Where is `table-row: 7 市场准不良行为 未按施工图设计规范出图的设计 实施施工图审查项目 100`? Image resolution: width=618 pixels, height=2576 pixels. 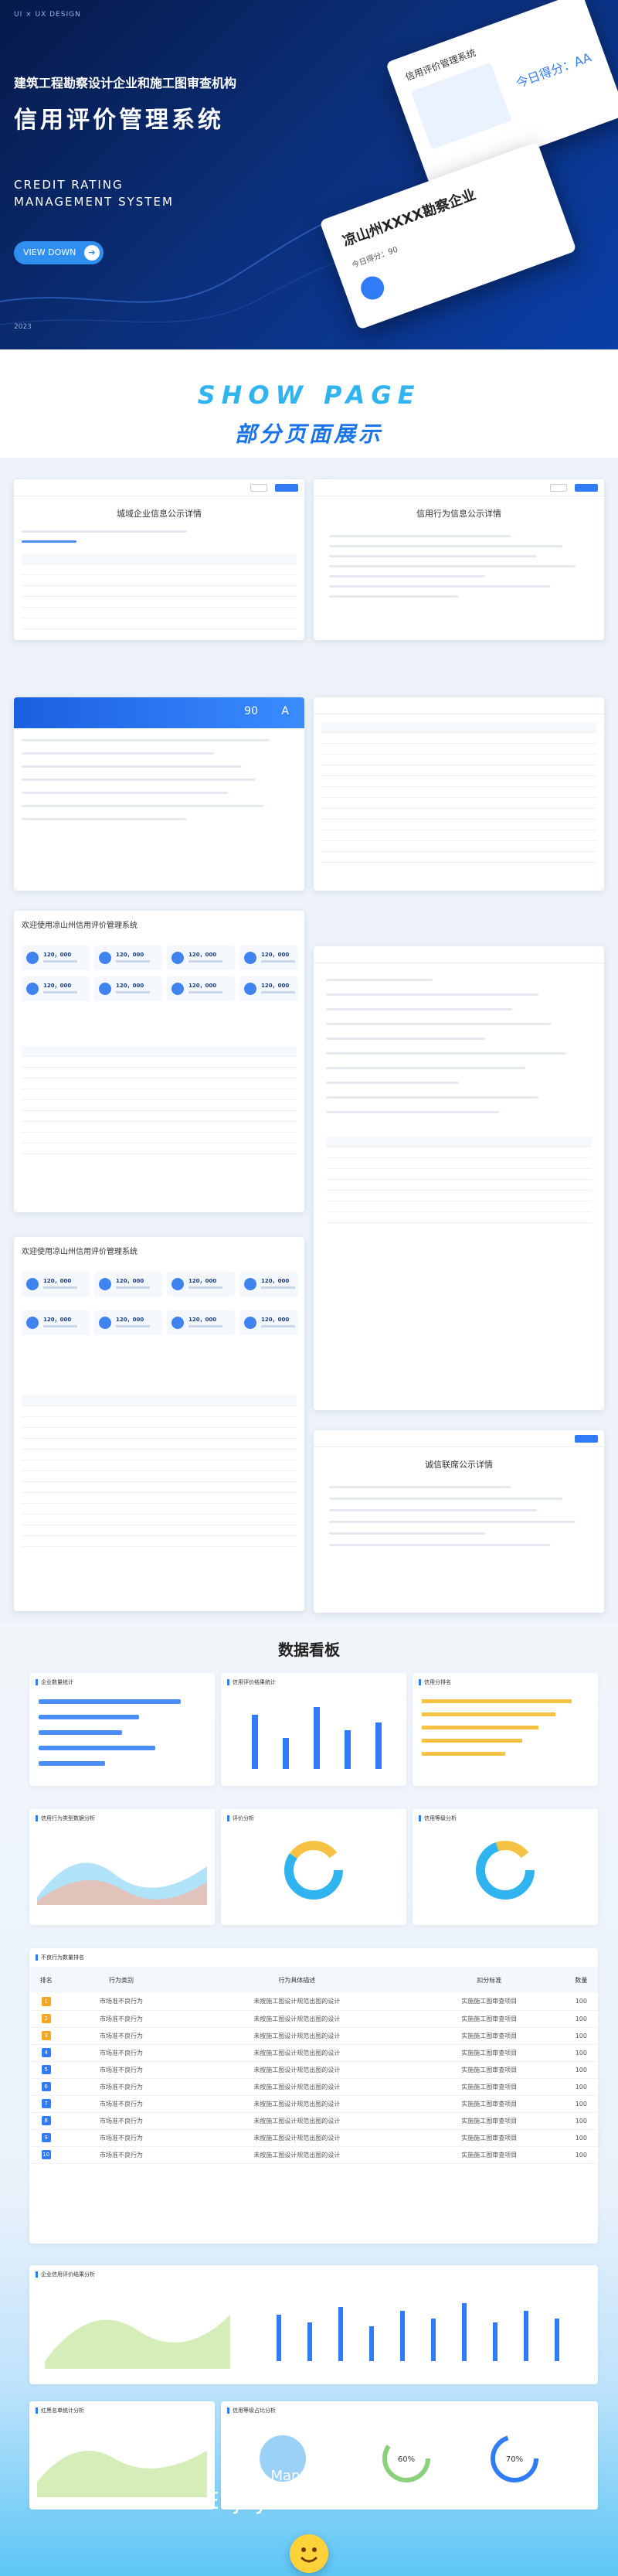 table-row: 7 市场准不良行为 未按施工图设计规范出图的设计 实施施工图审查项目 100 is located at coordinates (313, 2104).